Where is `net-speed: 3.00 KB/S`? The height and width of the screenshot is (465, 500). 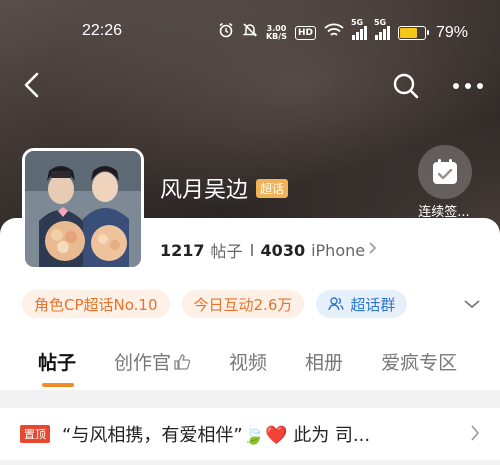
net-speed: 3.00 KB/S is located at coordinates (276, 33).